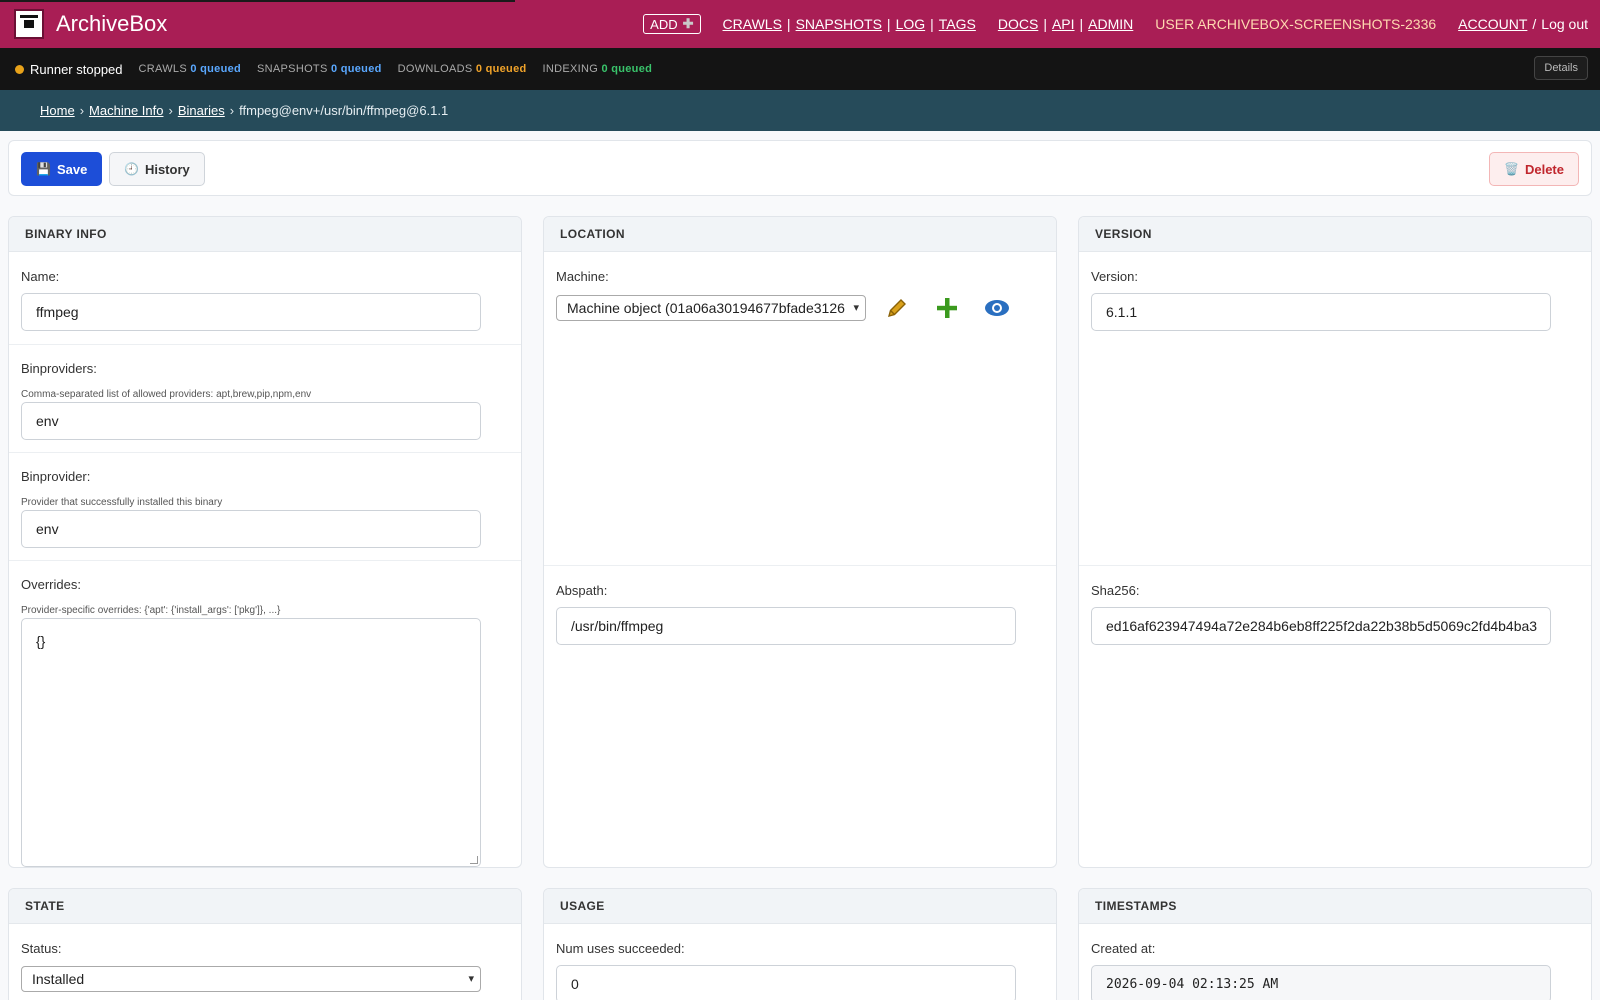 This screenshot has width=1600, height=1000. I want to click on version-row: Version: 6.1.1, so click(1335, 408).